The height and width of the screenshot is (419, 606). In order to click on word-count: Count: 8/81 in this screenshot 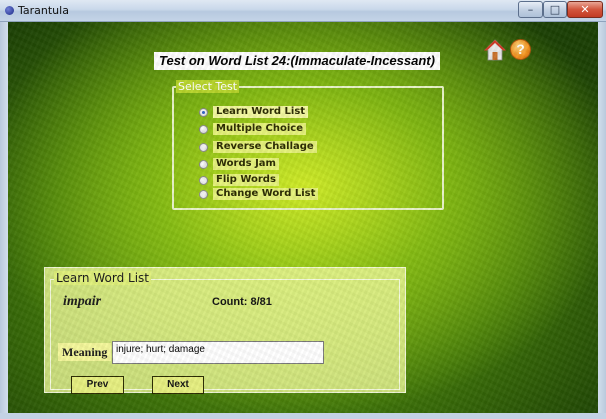, I will do `click(242, 302)`.